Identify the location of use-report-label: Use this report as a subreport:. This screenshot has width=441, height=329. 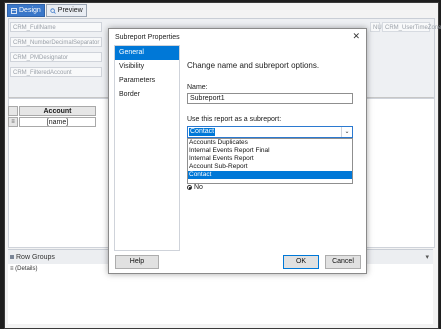
(234, 119).